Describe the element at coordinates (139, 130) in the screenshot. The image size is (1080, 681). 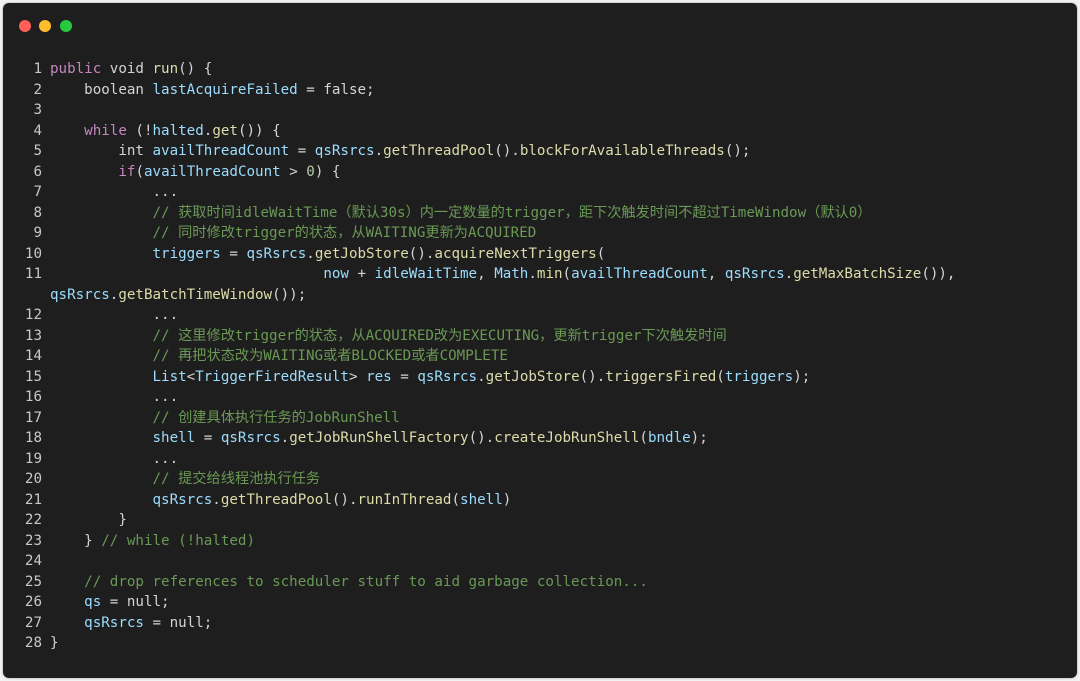
I see `code-token: (!` at that location.